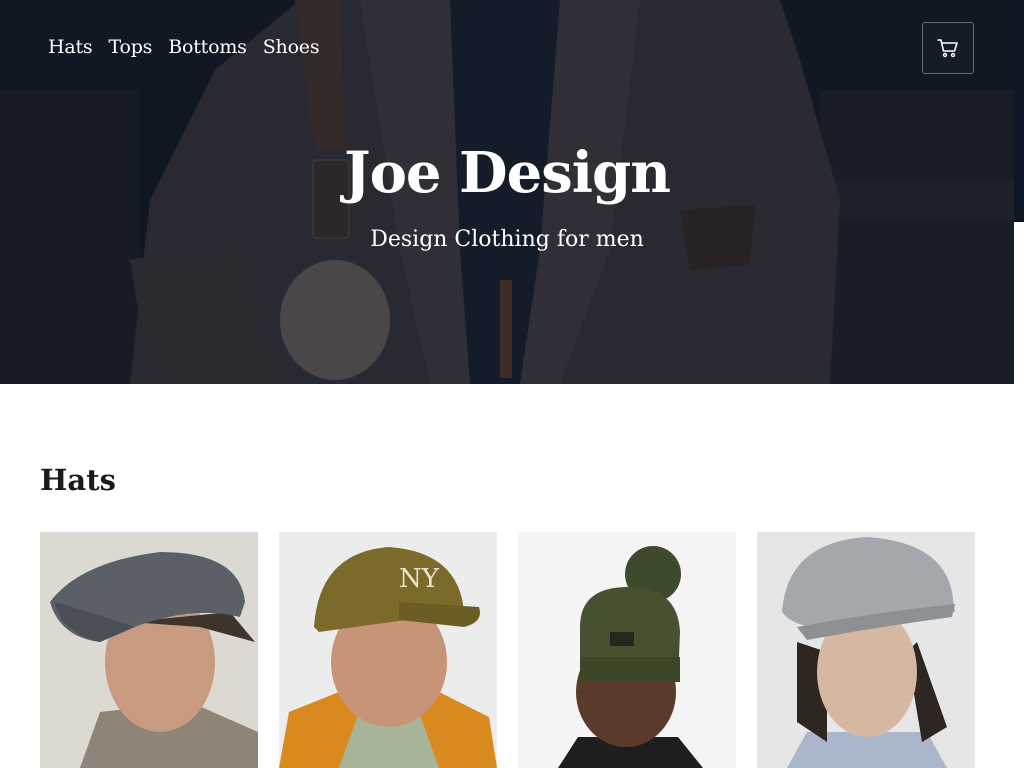 The height and width of the screenshot is (768, 1024). I want to click on product-image: NY, so click(388, 650).